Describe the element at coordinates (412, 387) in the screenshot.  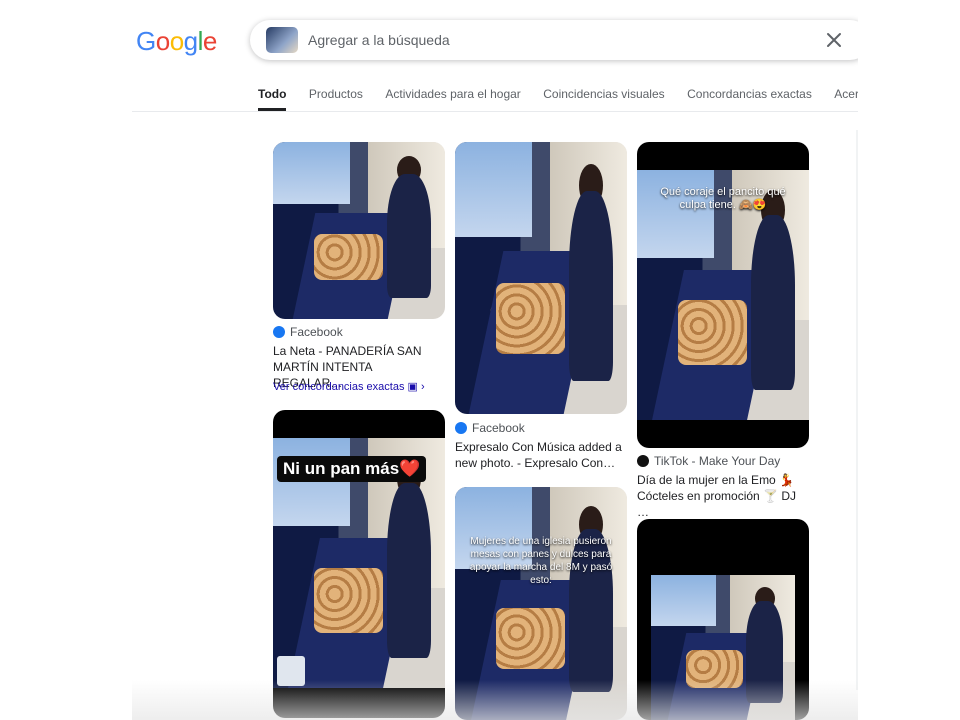
I see `image-icon: ▣` at that location.